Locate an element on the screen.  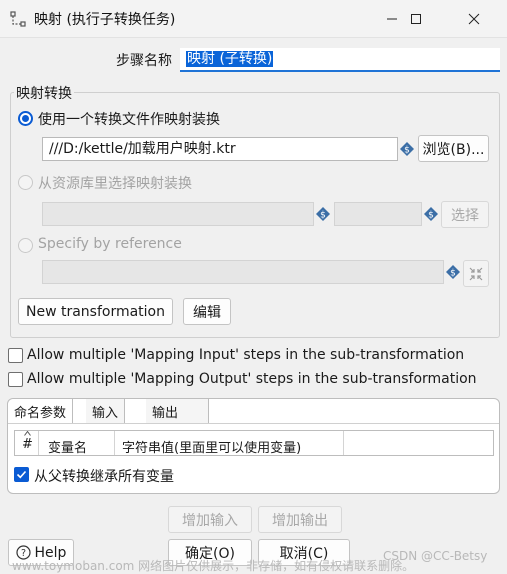
radio-repository is located at coordinates (25, 182).